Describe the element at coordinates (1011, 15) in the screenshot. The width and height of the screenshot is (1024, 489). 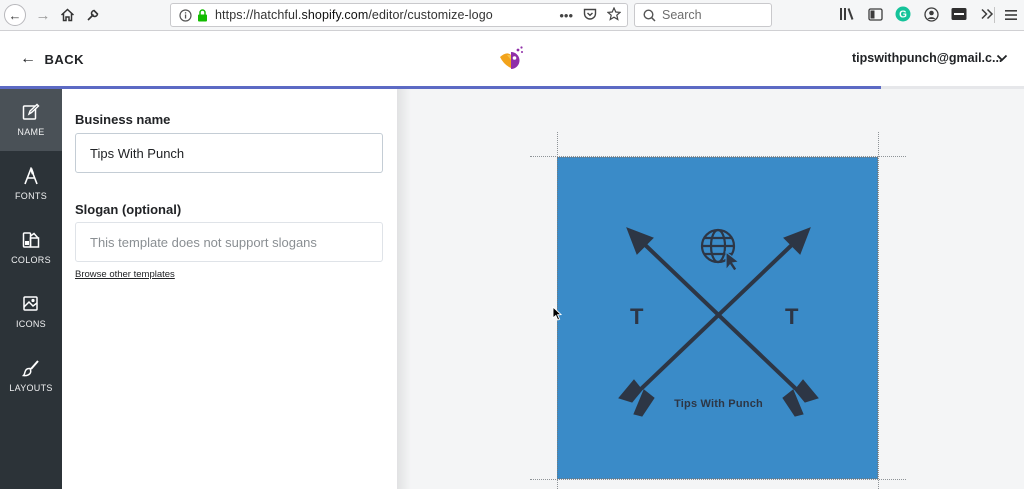
I see `hamburger-menu-icon` at that location.